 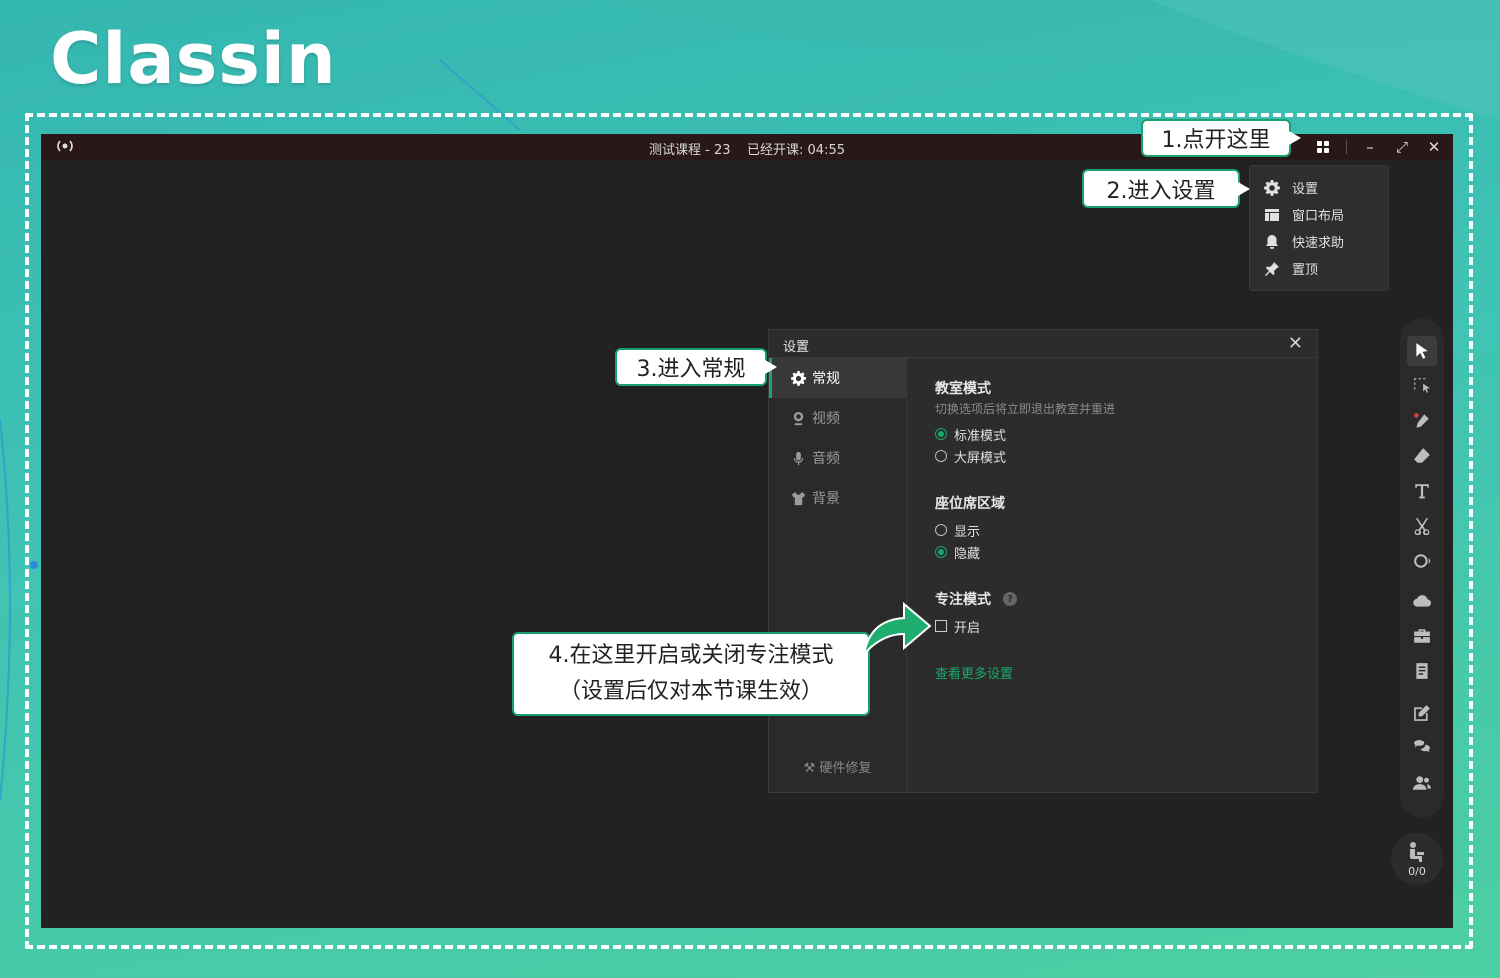 I want to click on cloud-tool, so click(x=1422, y=601).